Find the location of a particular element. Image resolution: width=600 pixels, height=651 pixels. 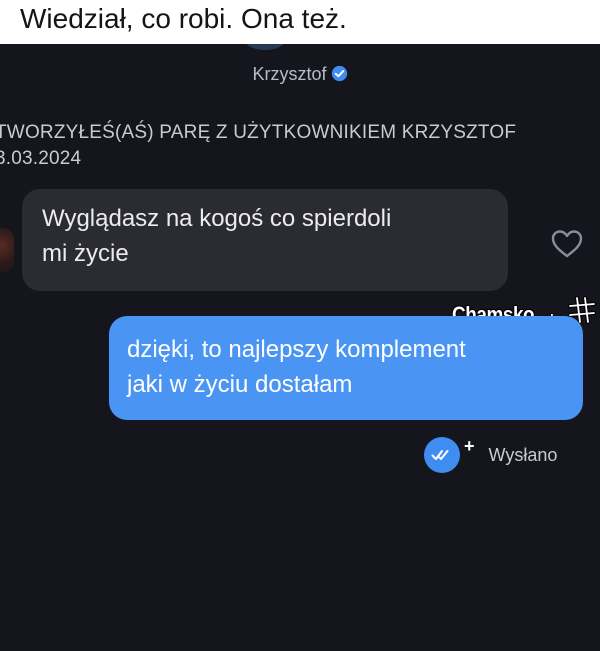

sent-status-label: Wysłano is located at coordinates (523, 454).